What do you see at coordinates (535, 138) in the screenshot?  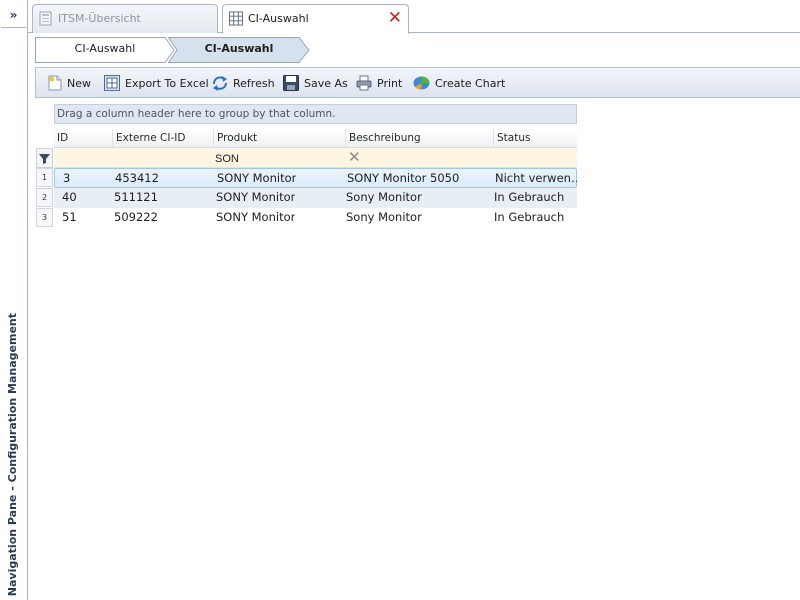 I see `column-header-status: Status` at bounding box center [535, 138].